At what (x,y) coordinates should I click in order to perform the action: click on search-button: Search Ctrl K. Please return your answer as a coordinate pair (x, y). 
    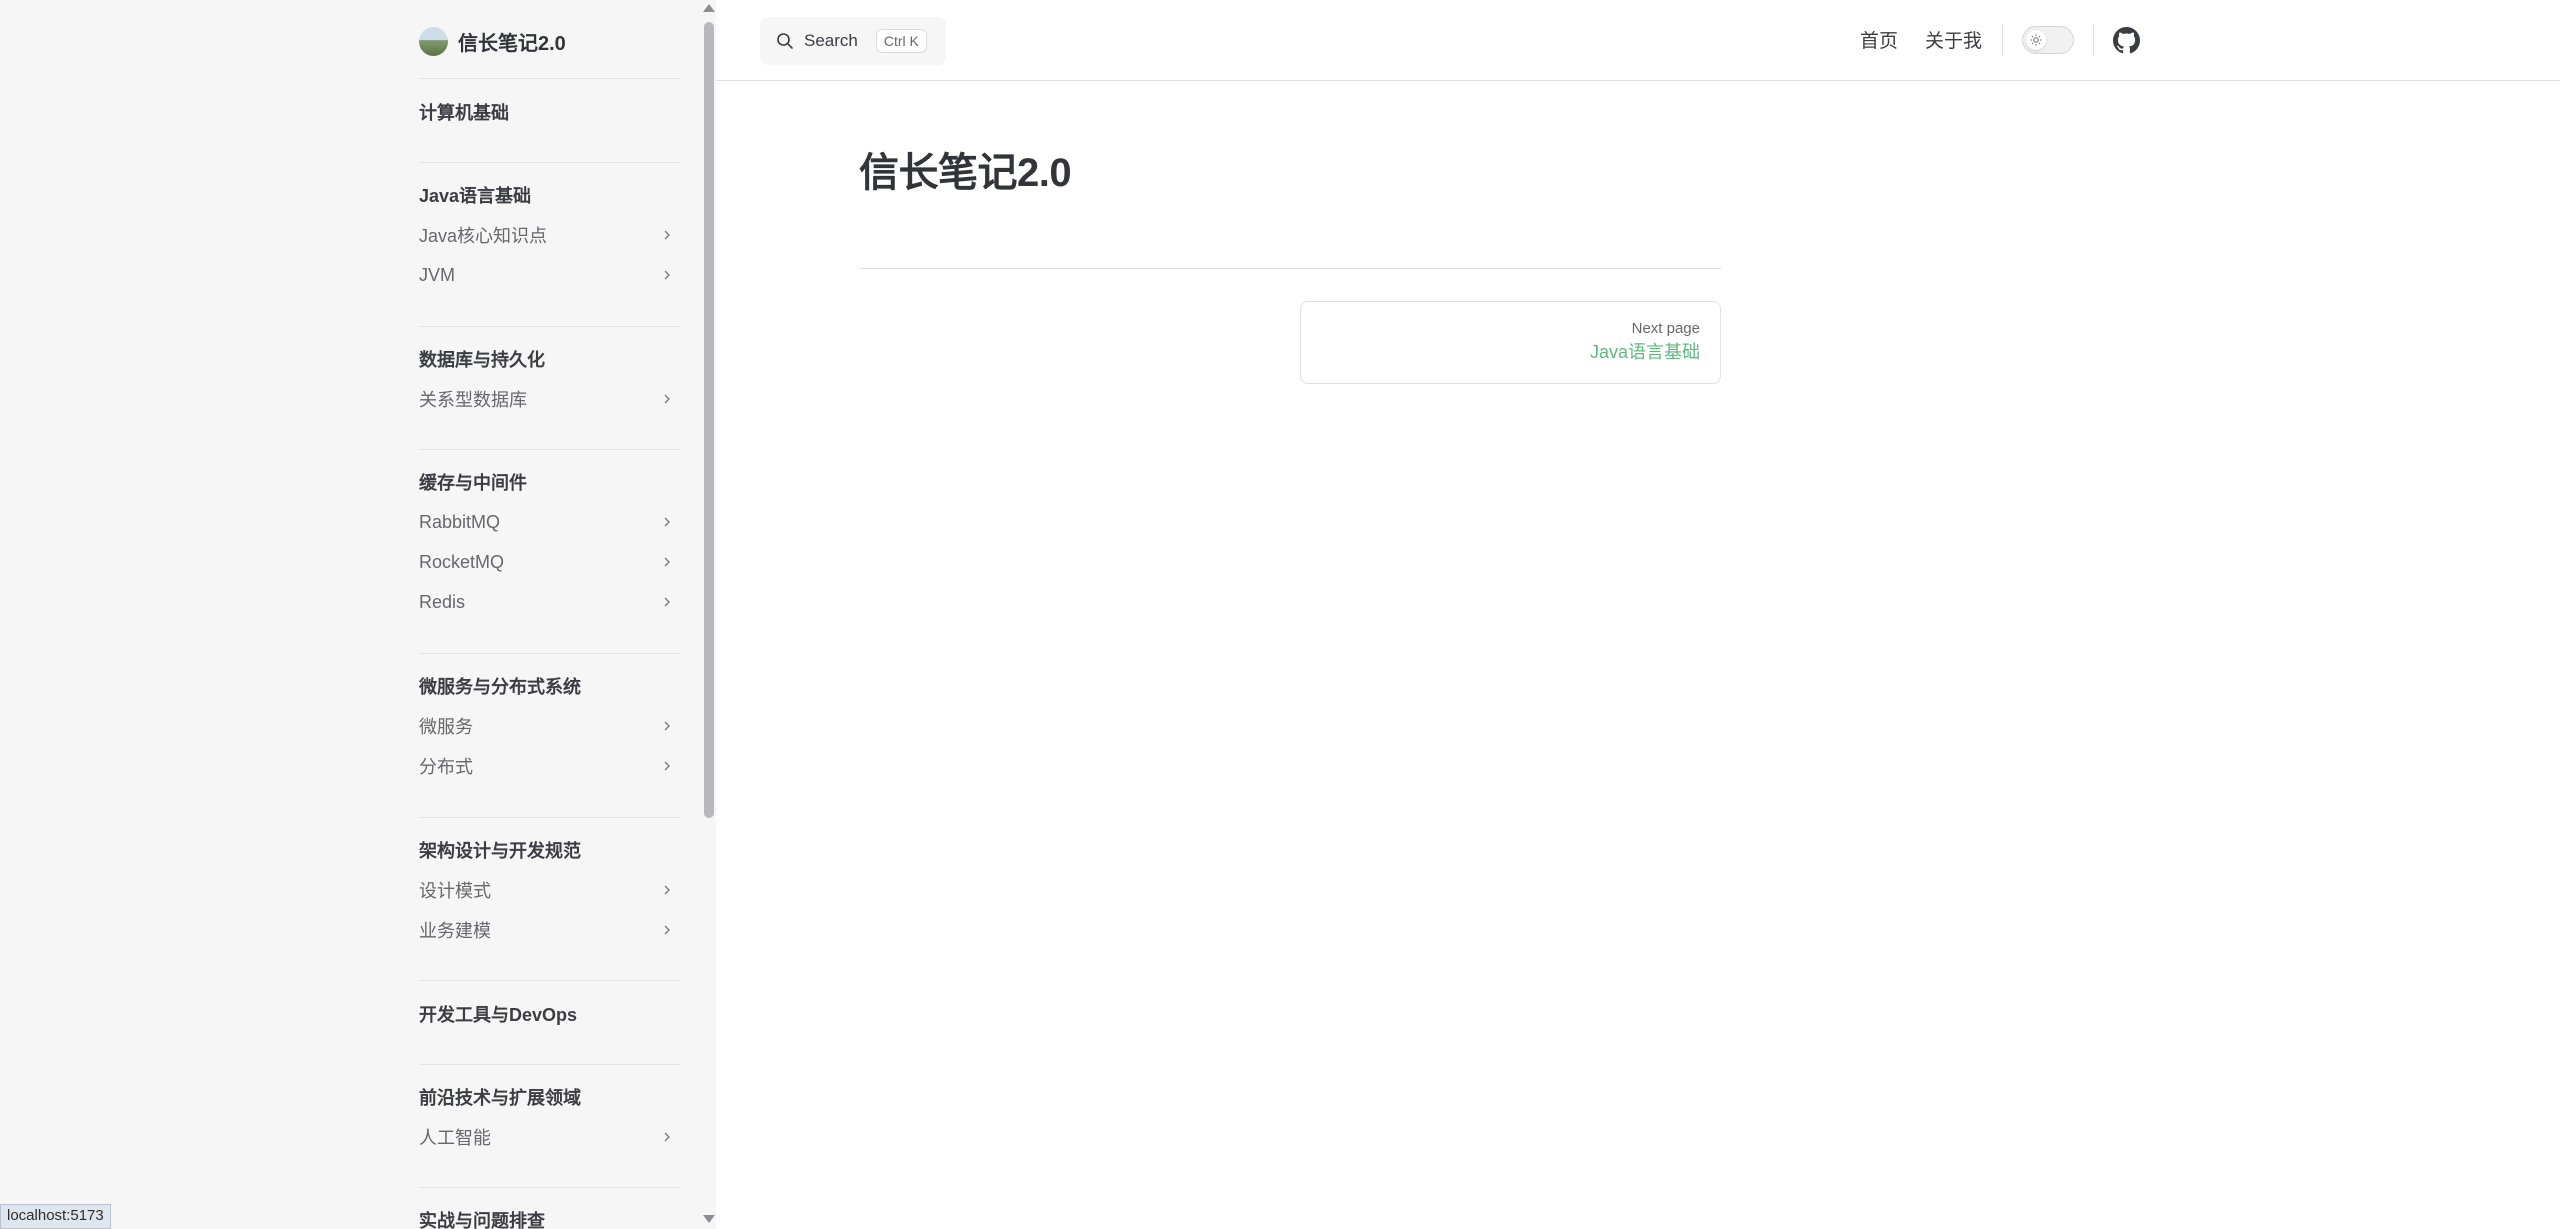
    Looking at the image, I should click on (853, 41).